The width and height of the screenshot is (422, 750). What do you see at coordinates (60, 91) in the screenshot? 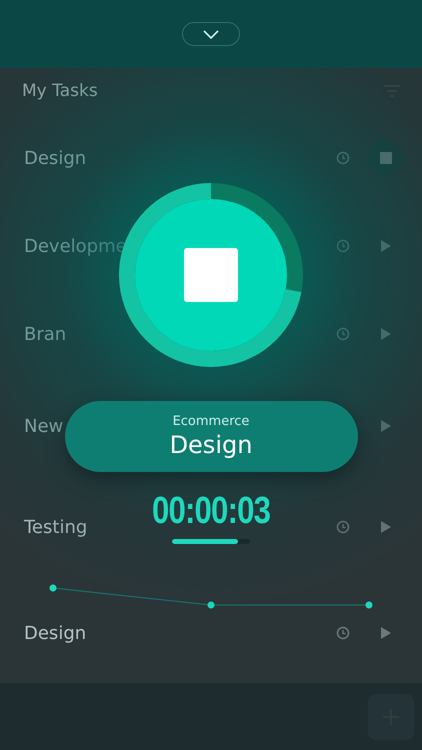
I see `list-title: My Tasks` at bounding box center [60, 91].